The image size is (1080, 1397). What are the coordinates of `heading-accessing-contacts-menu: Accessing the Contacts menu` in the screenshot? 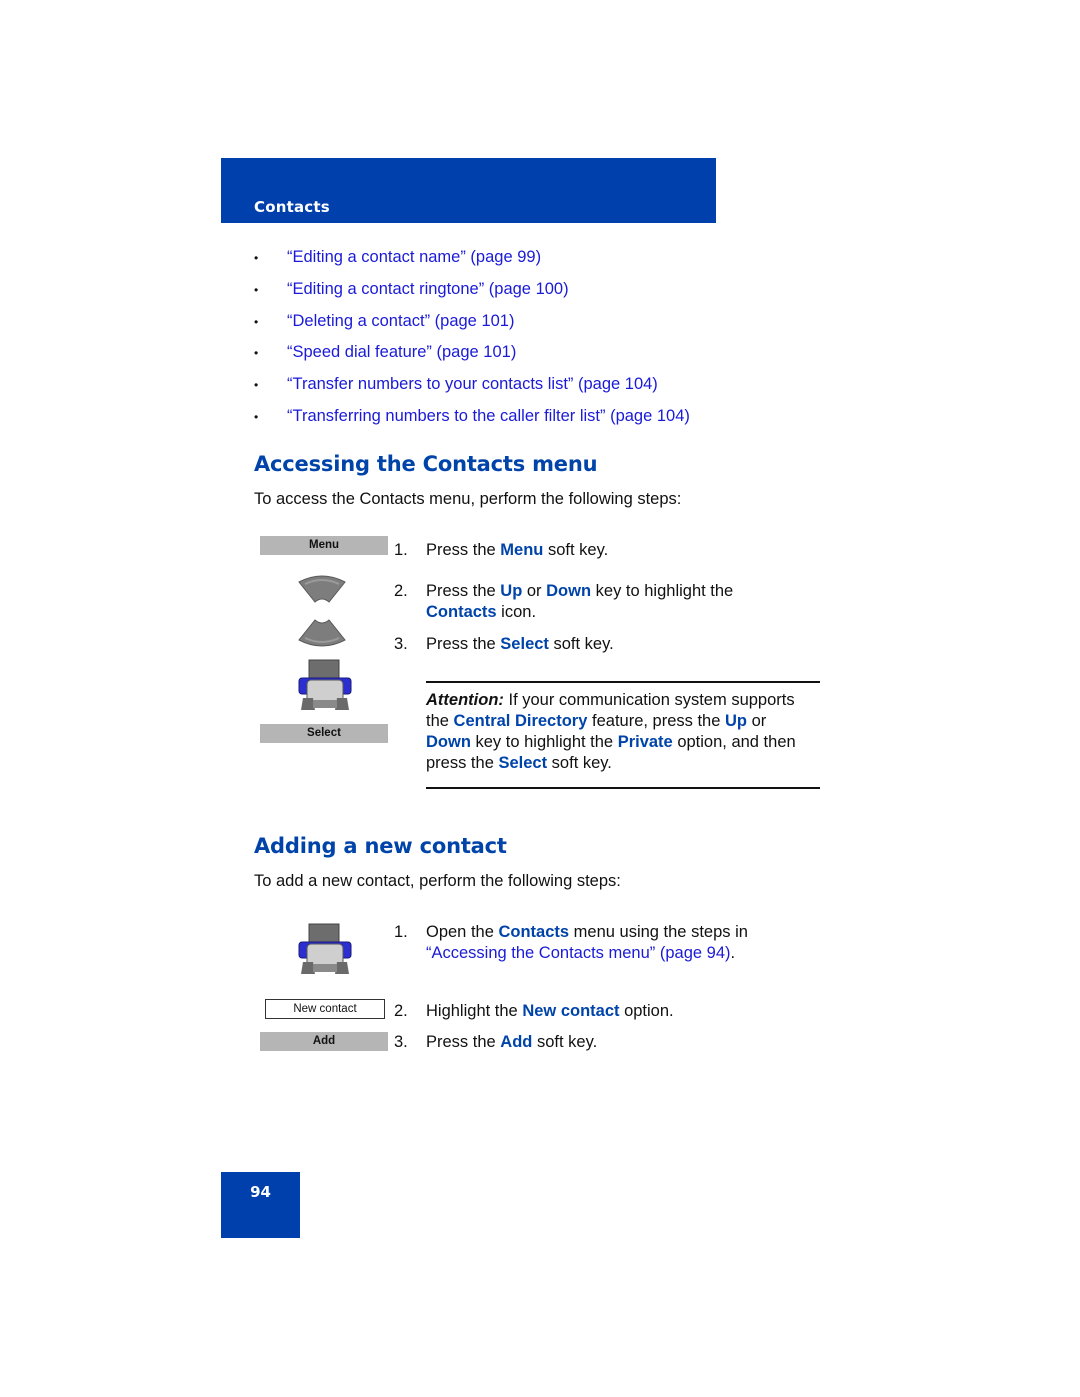 It's located at (426, 464).